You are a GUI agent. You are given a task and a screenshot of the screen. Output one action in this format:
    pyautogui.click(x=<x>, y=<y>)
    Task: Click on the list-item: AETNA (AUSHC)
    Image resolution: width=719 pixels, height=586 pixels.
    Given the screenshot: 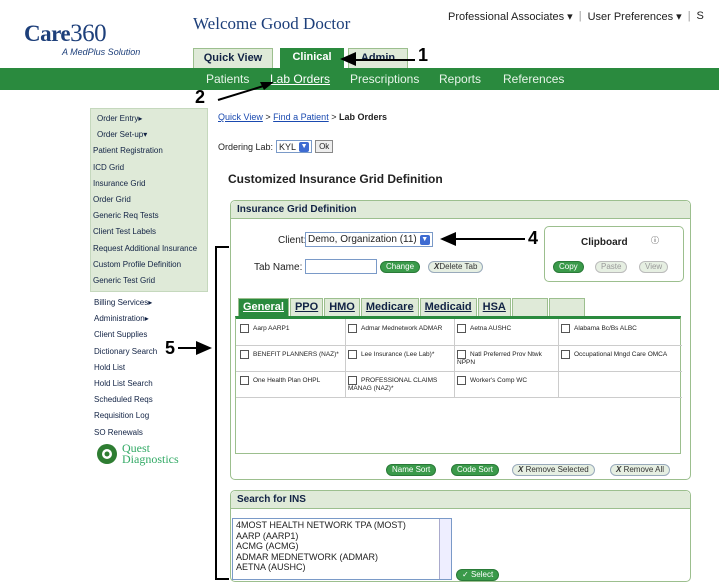 What is the action you would take?
    pyautogui.click(x=342, y=567)
    